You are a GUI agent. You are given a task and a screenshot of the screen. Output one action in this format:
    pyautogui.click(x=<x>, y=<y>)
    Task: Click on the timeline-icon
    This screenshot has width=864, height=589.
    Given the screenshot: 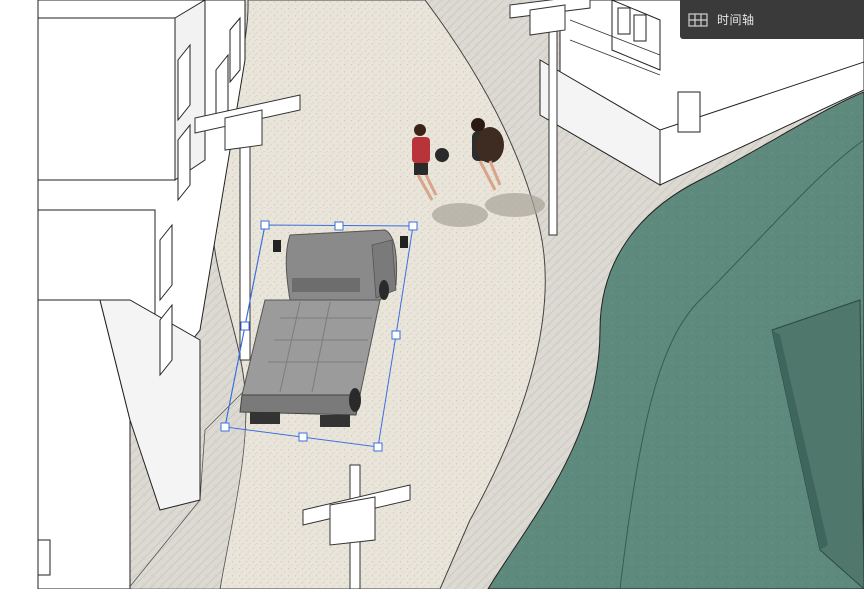 What is the action you would take?
    pyautogui.click(x=698, y=19)
    